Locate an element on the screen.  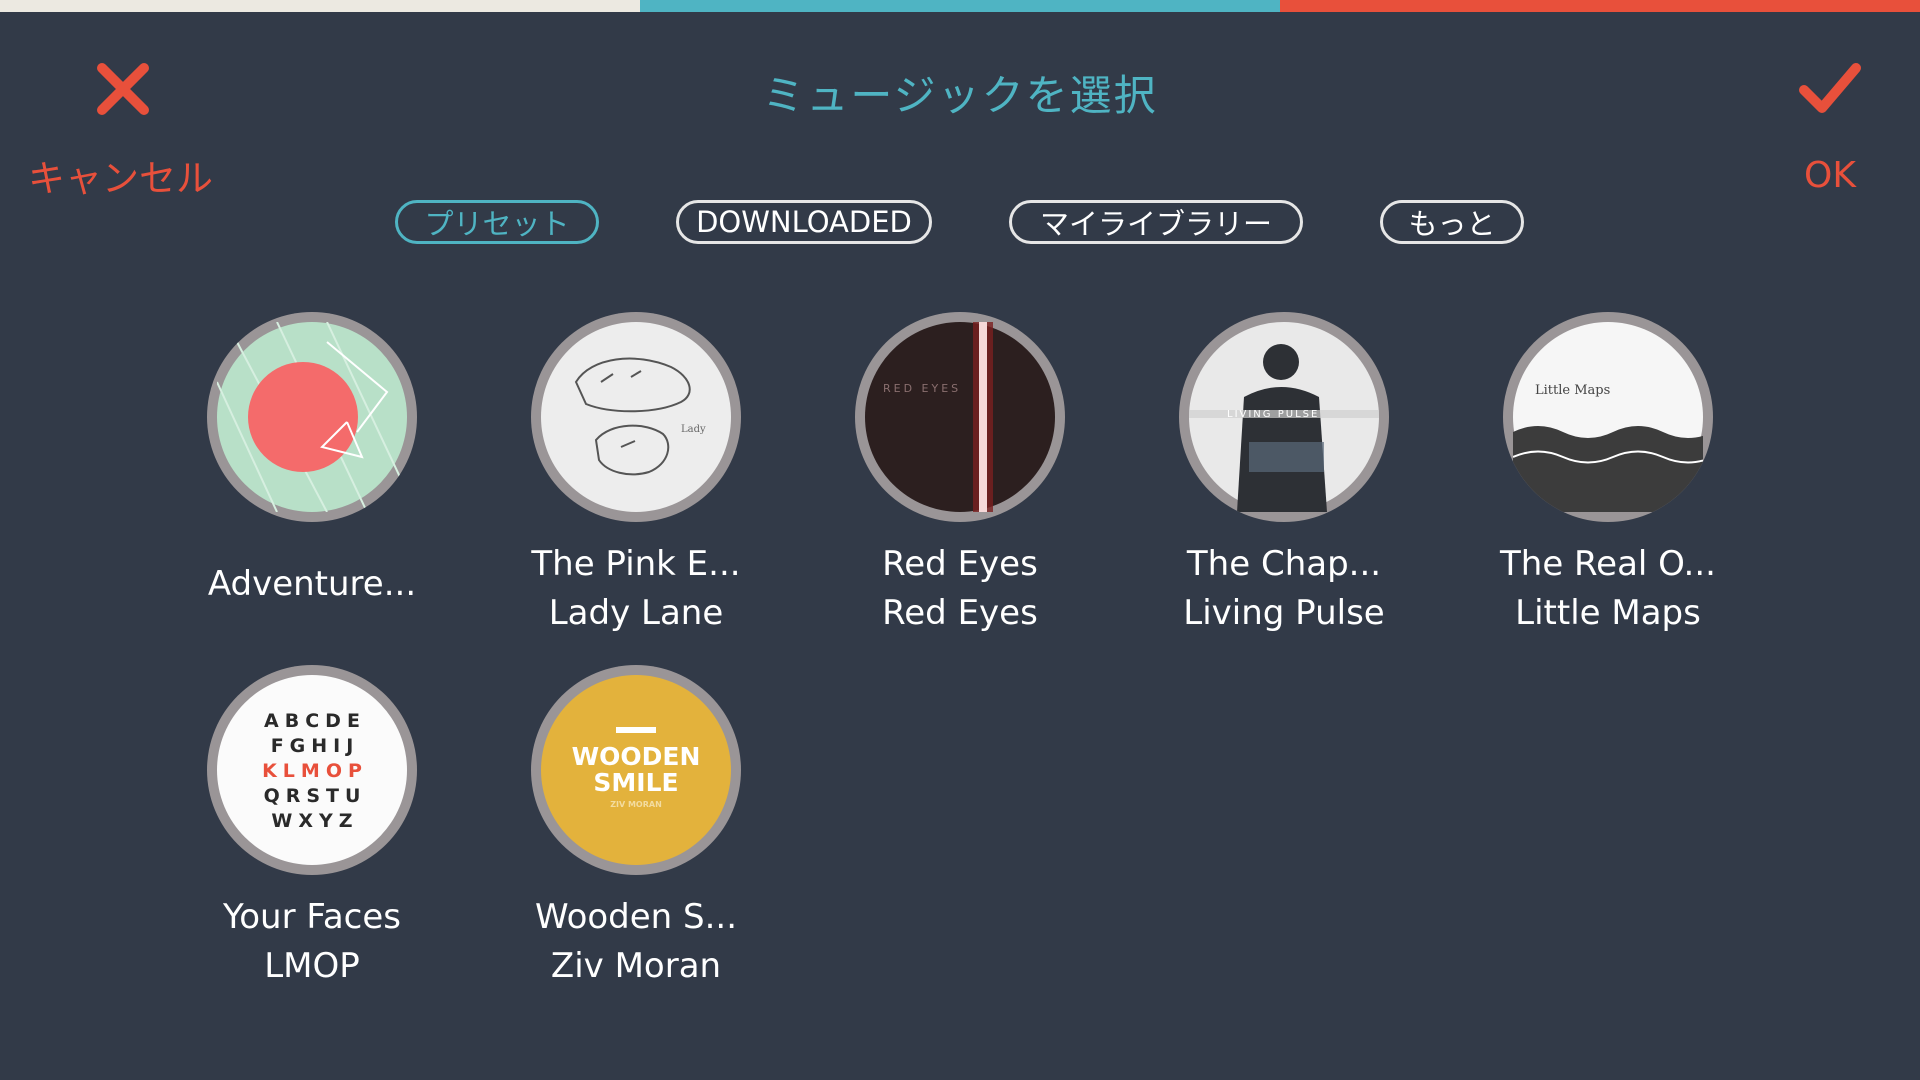
album-artwork: Little Maps is located at coordinates (1608, 417).